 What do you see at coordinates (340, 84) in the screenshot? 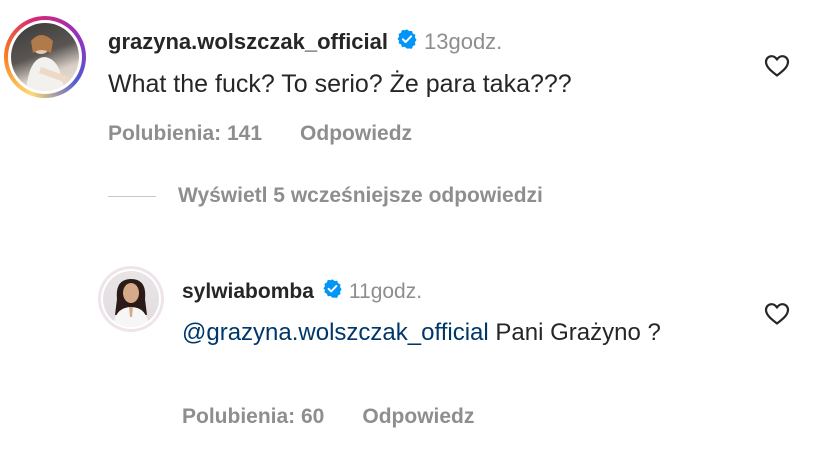
I see `comment-text: What the fuck? To serio? Że para taka???` at bounding box center [340, 84].